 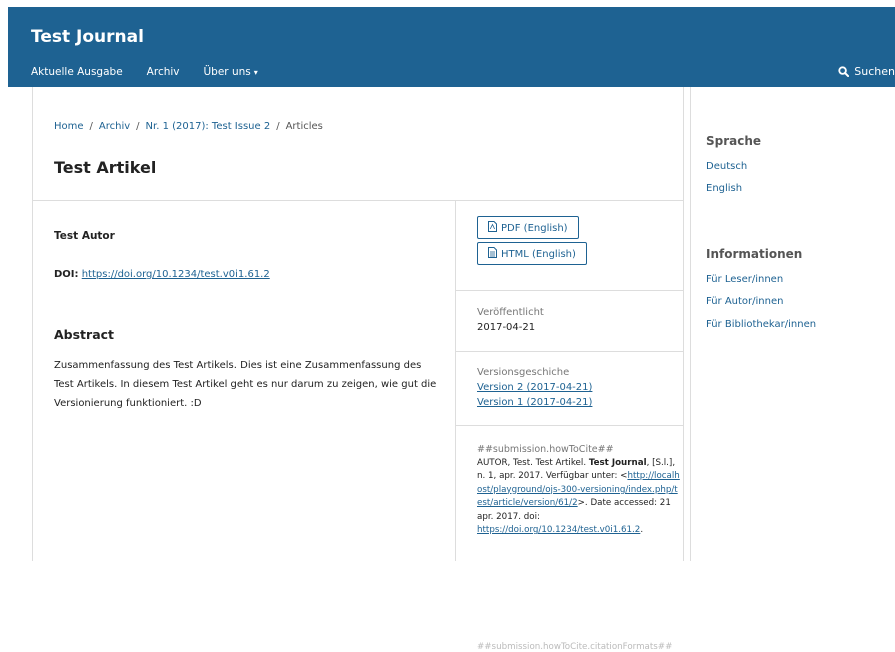 What do you see at coordinates (523, 372) in the screenshot?
I see `version-history-label: Versionsgeschiche` at bounding box center [523, 372].